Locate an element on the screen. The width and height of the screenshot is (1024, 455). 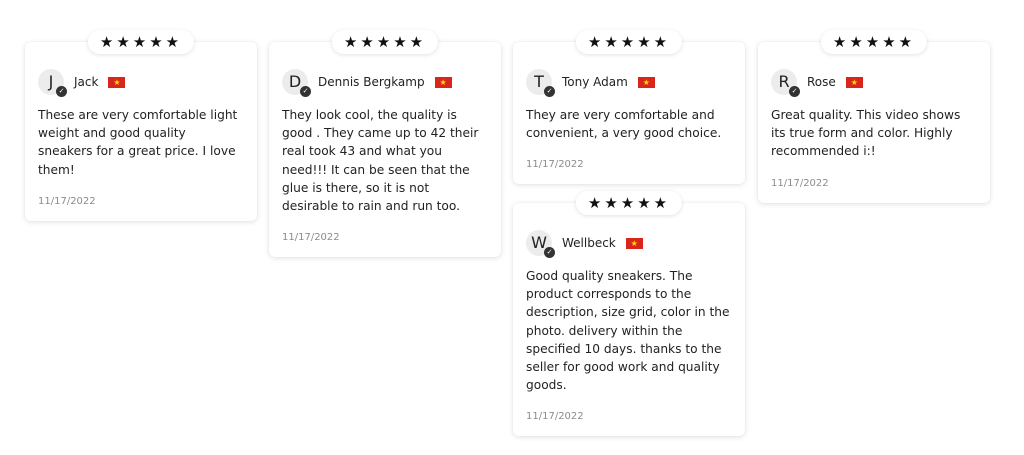
avatar: W ✓ is located at coordinates (540, 244).